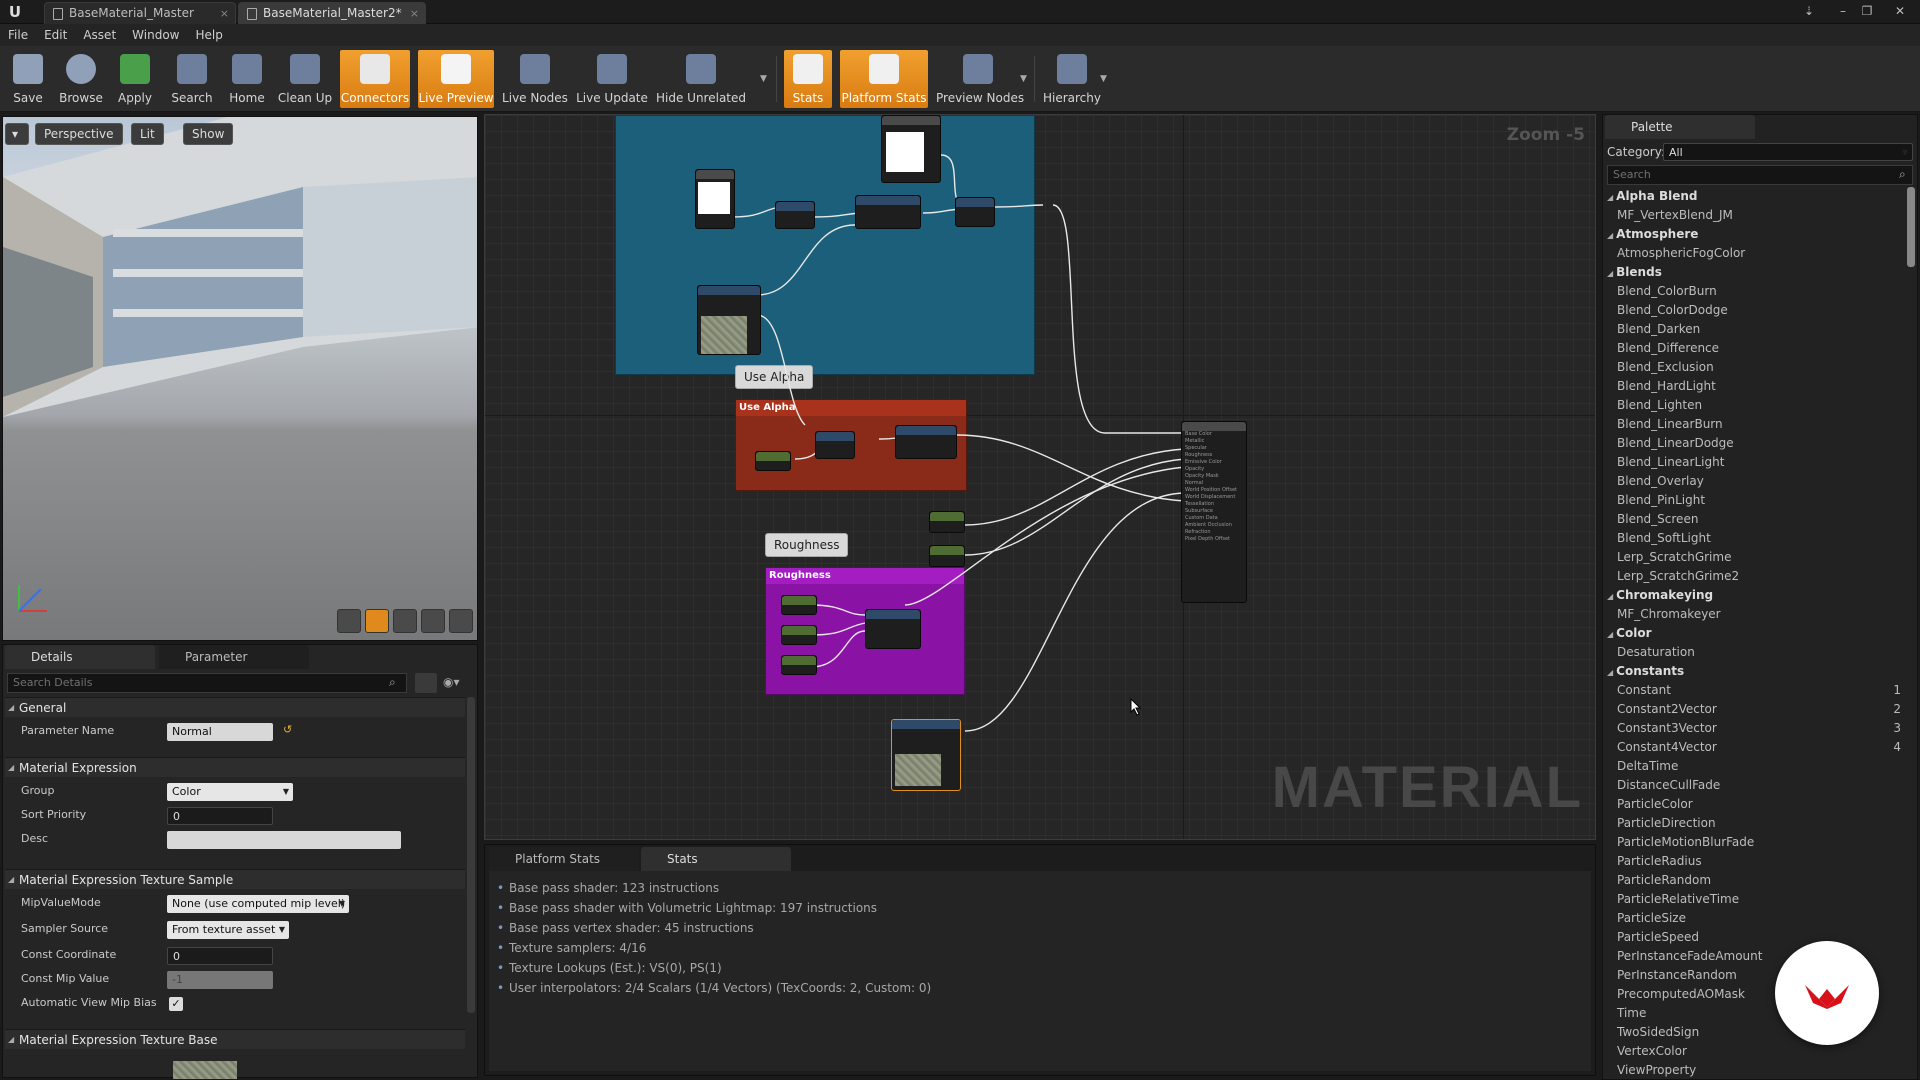 Image resolution: width=1920 pixels, height=1080 pixels. Describe the element at coordinates (1911, 227) in the screenshot. I see `palette-scrollbar` at that location.